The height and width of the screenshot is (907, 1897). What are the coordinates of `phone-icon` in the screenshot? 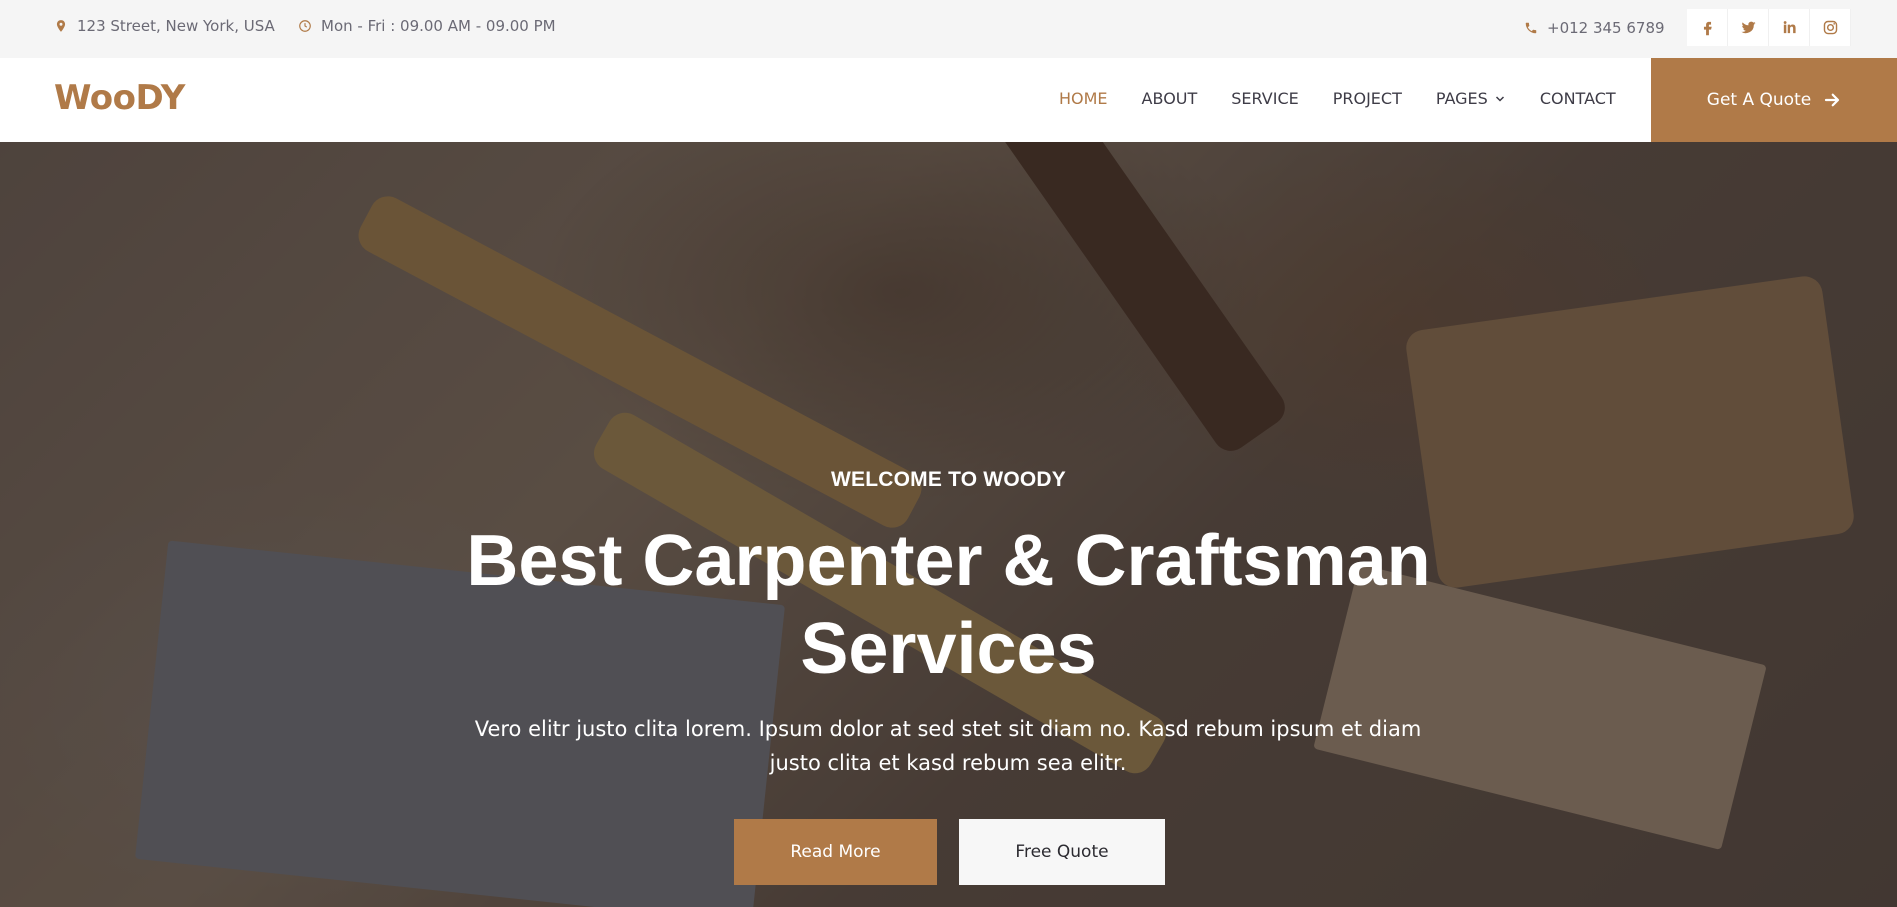 It's located at (1531, 28).